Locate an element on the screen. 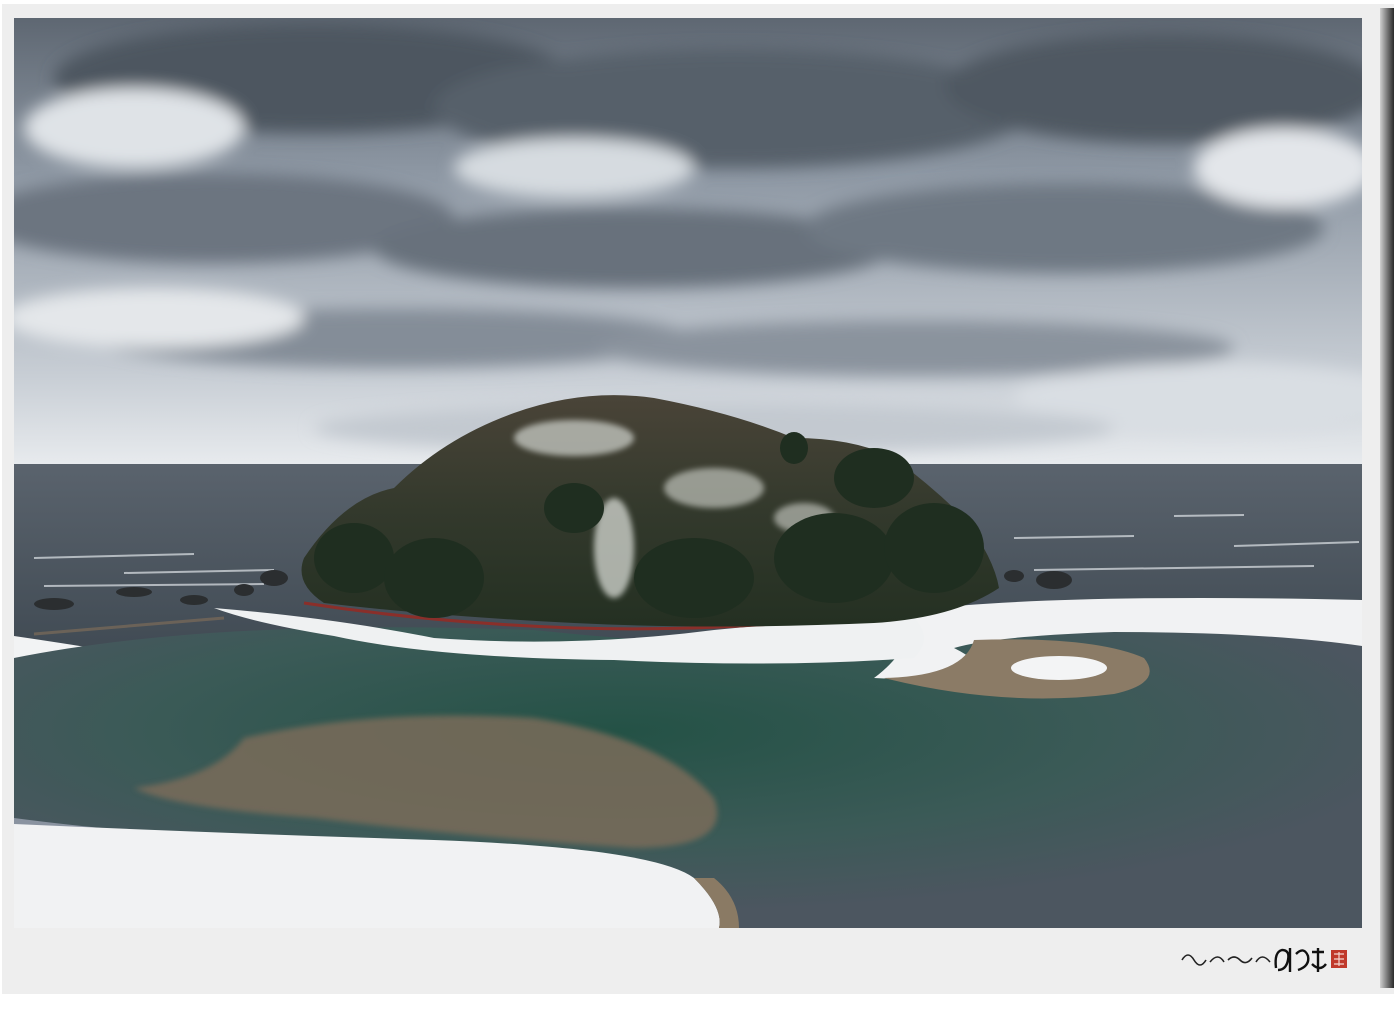  bottom-strip is located at coordinates (698, 1004).